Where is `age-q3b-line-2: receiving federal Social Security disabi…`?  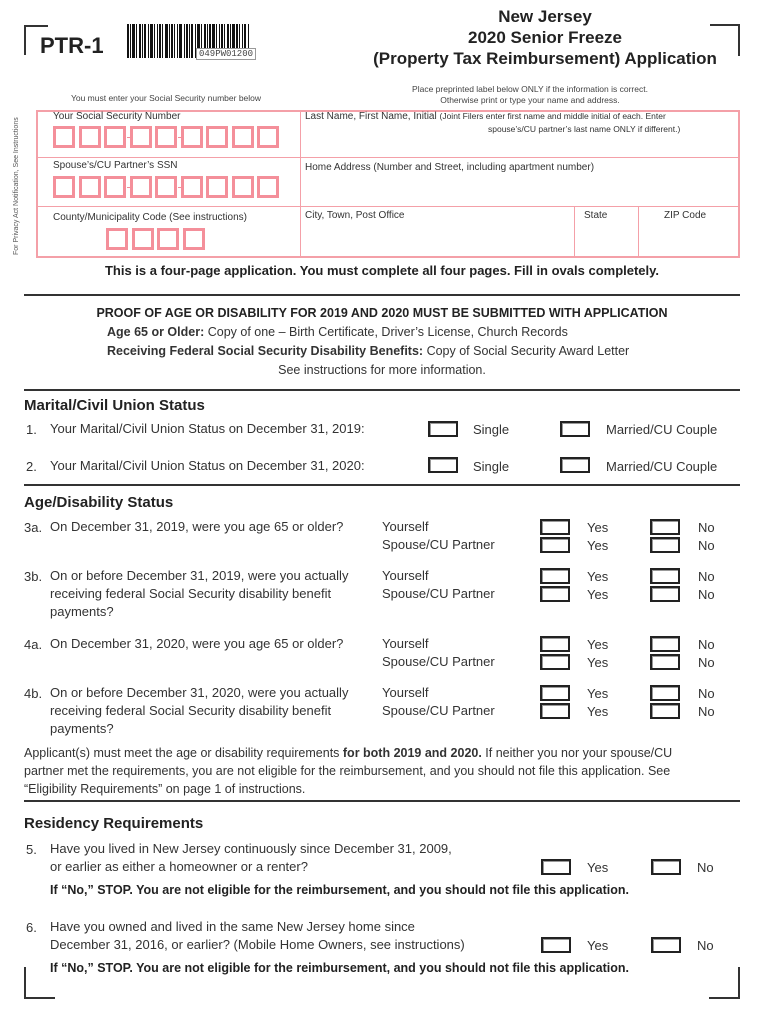
age-q3b-line-2: receiving federal Social Security disabi… is located at coordinates (191, 593).